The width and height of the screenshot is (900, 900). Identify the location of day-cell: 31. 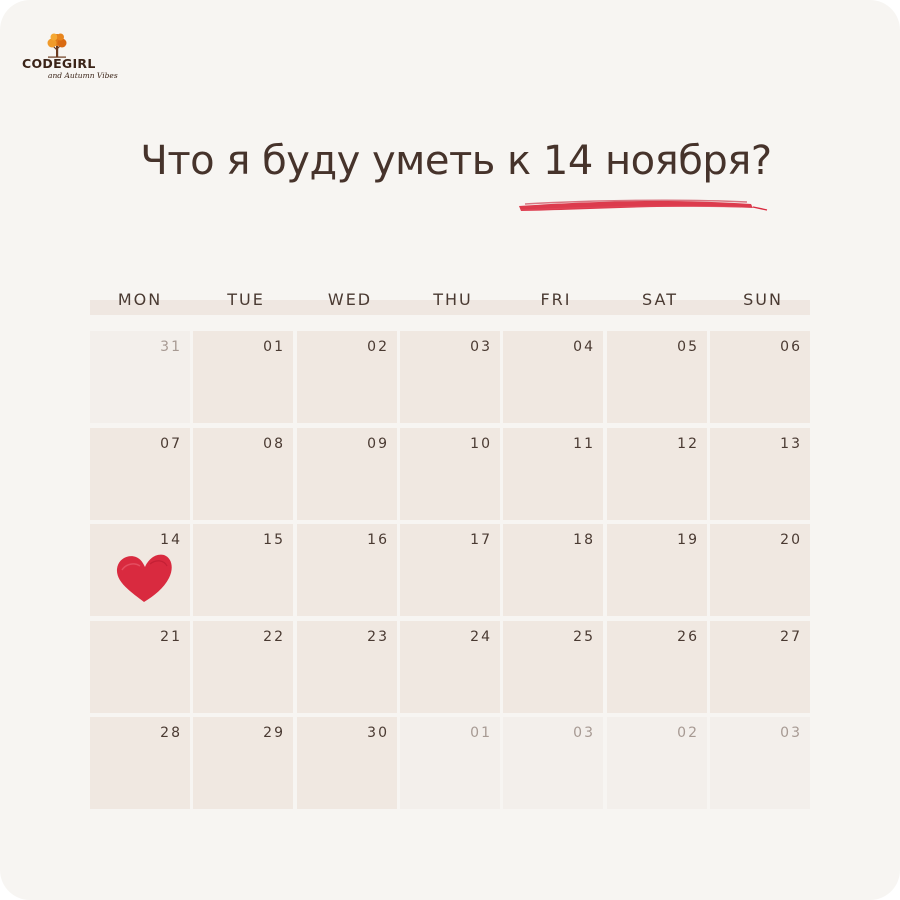
(140, 377).